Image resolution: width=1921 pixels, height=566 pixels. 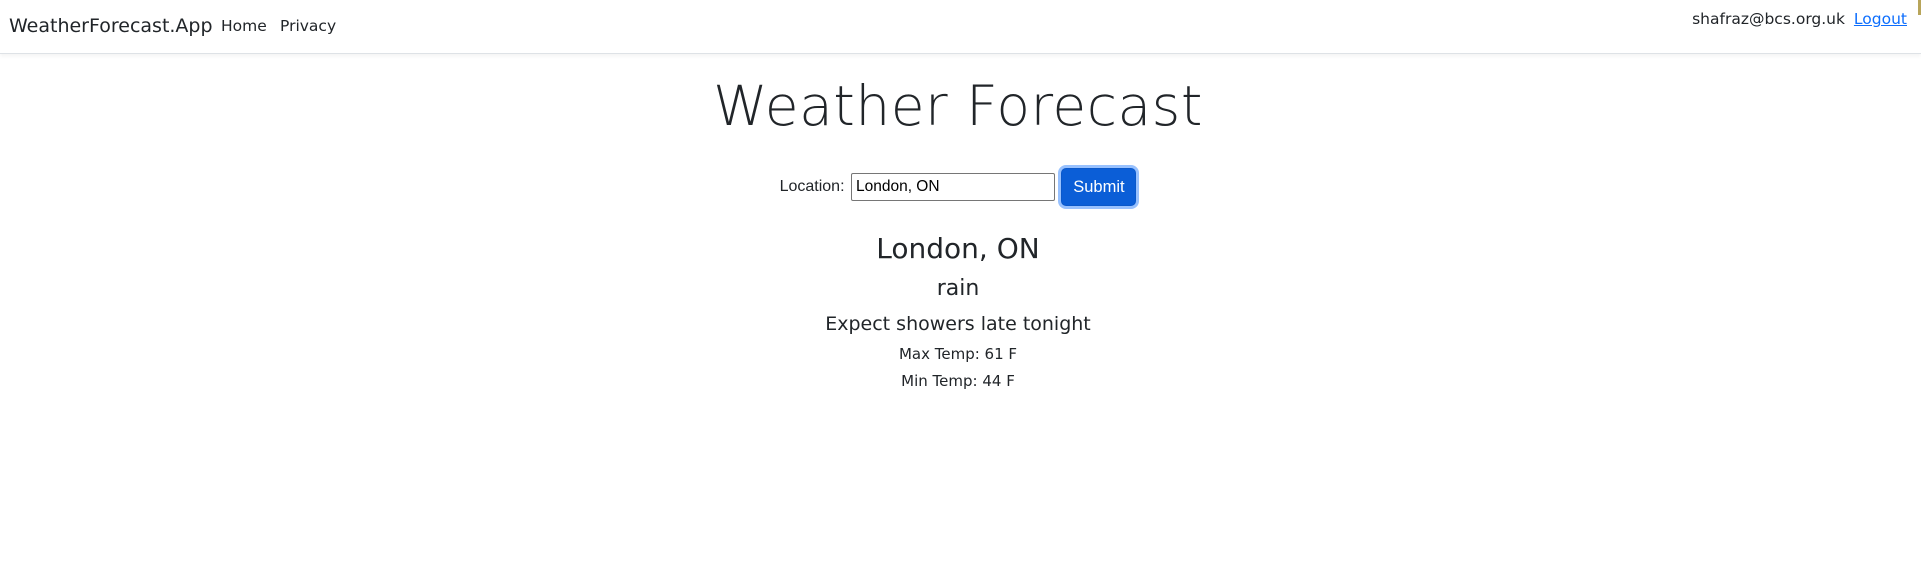 I want to click on nav-privacy-link: Privacy, so click(x=308, y=26).